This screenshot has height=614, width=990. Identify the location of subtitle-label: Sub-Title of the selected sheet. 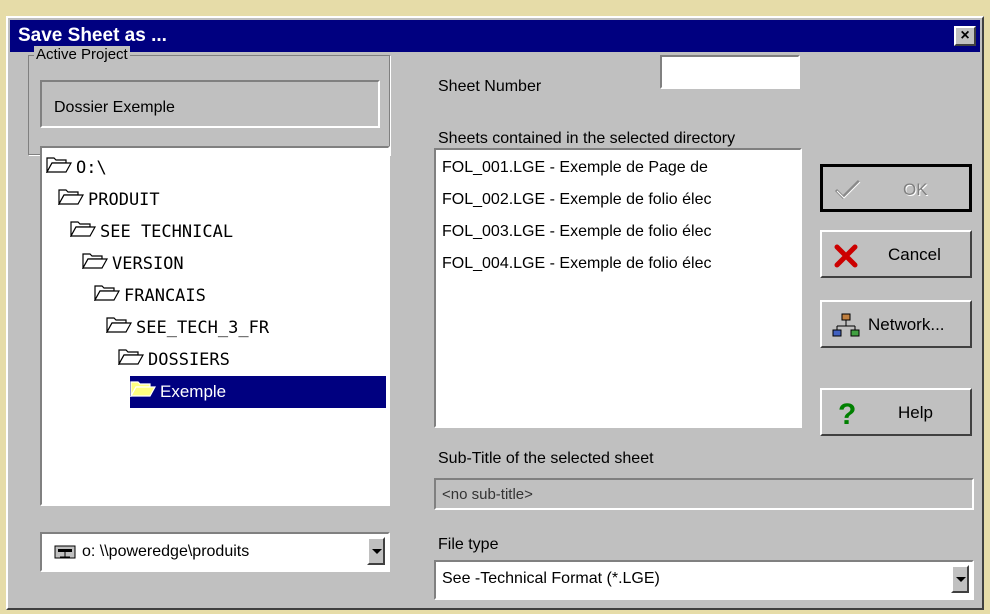
(546, 458).